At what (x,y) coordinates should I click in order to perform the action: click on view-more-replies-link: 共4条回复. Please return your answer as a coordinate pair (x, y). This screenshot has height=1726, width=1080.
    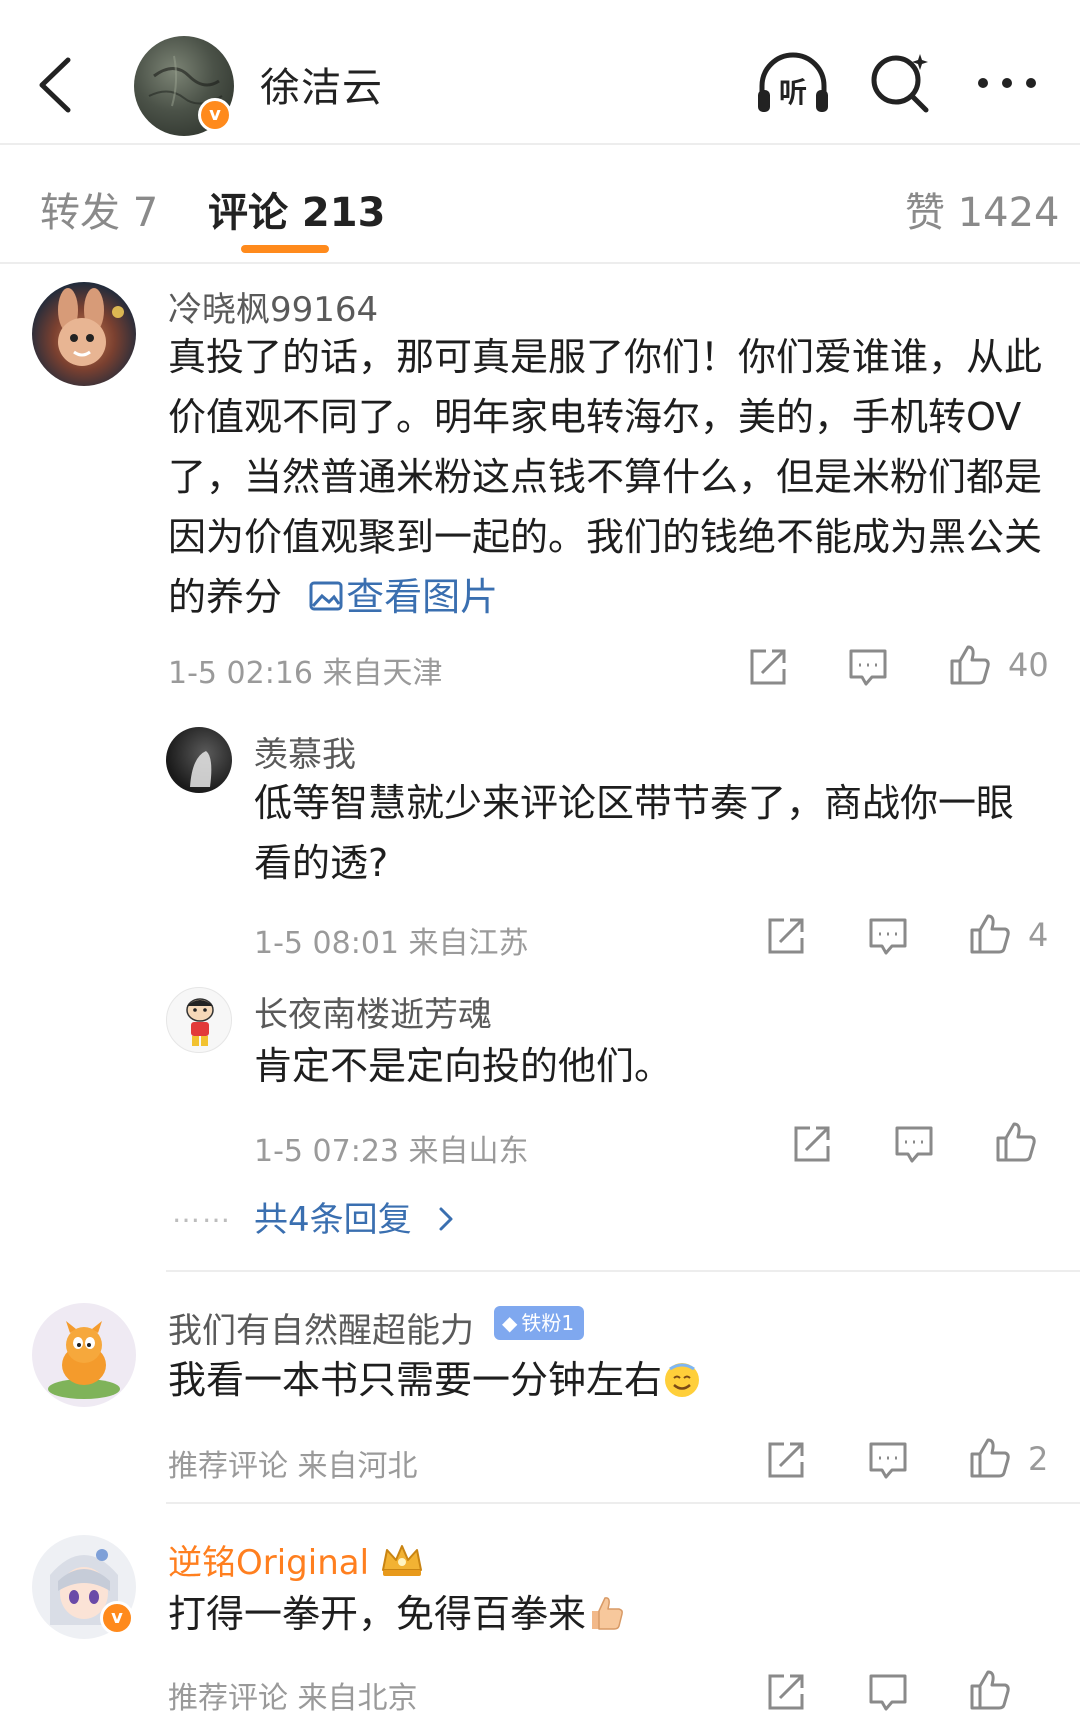
    Looking at the image, I should click on (356, 1216).